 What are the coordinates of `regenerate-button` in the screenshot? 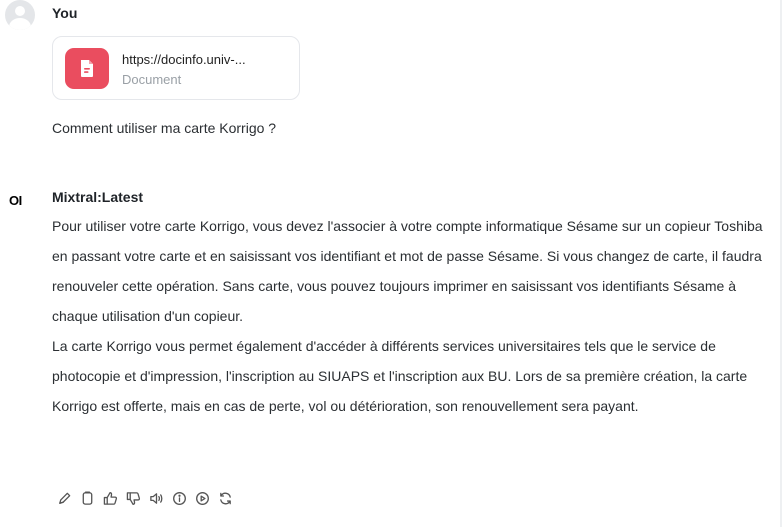 It's located at (225, 498).